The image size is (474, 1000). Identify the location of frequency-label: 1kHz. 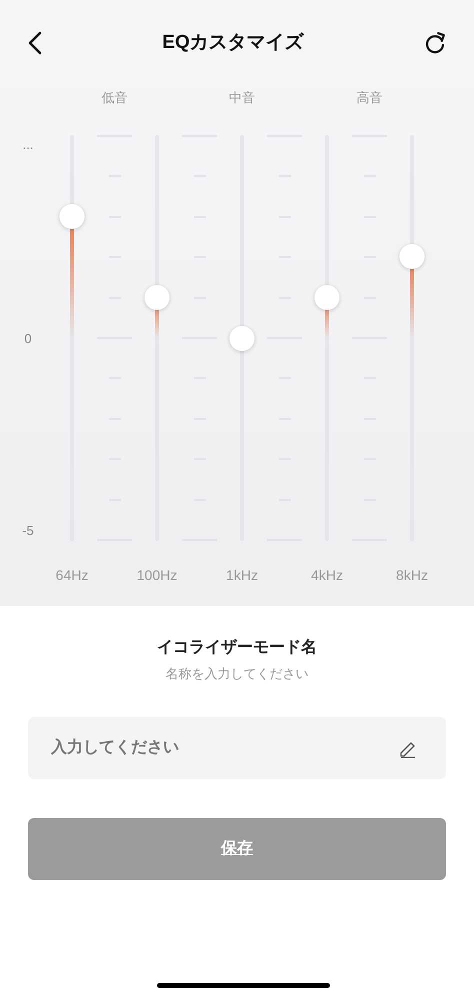
(242, 575).